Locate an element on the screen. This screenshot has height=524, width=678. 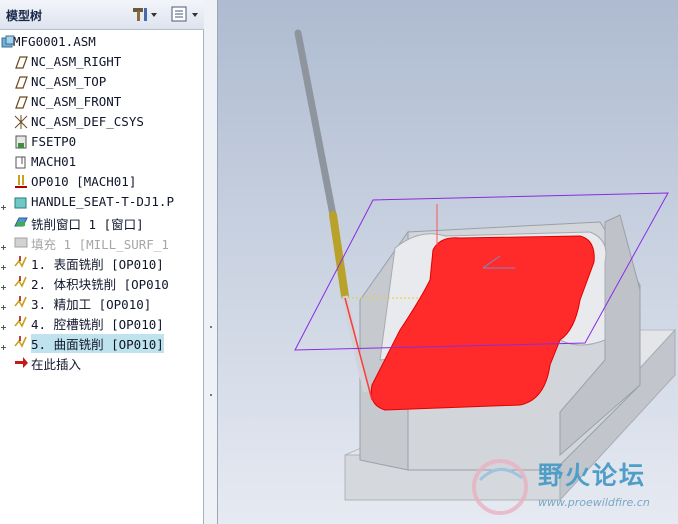
tree-item-label: MFG0001.ASM is located at coordinates (54, 41).